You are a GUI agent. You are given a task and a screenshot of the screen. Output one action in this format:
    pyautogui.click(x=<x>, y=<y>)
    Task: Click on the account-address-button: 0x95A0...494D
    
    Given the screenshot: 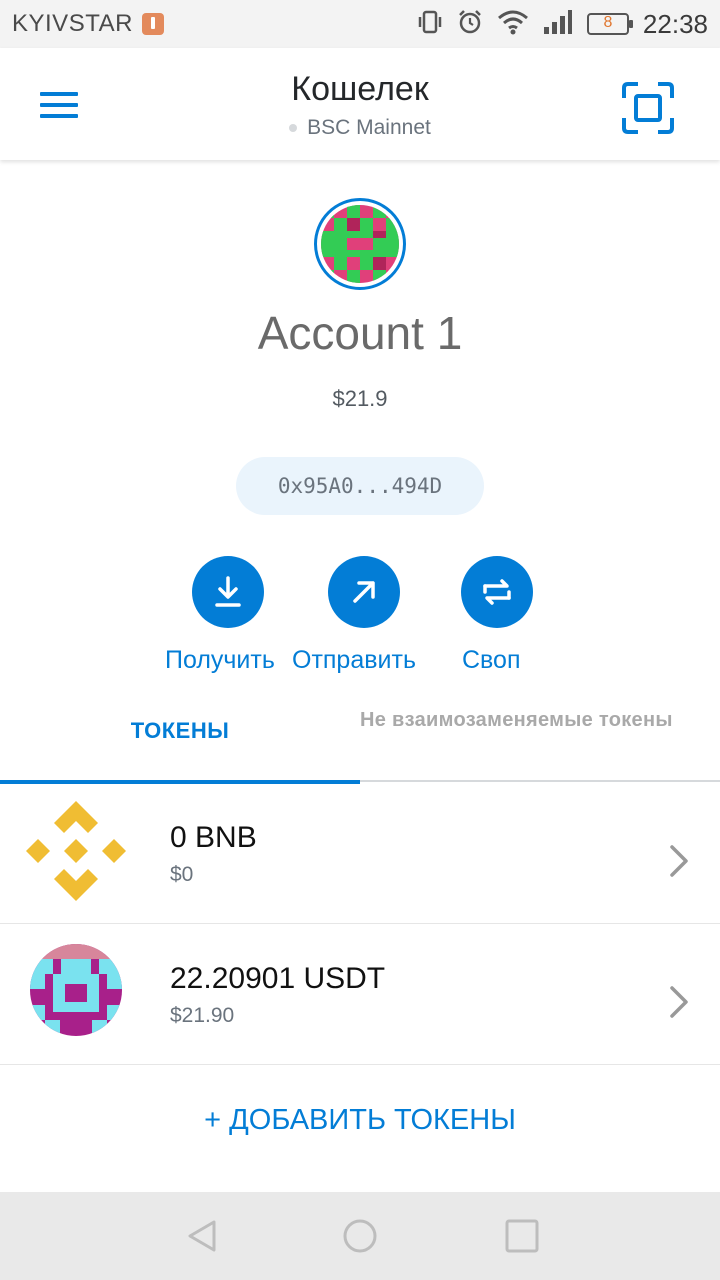 What is the action you would take?
    pyautogui.click(x=360, y=486)
    